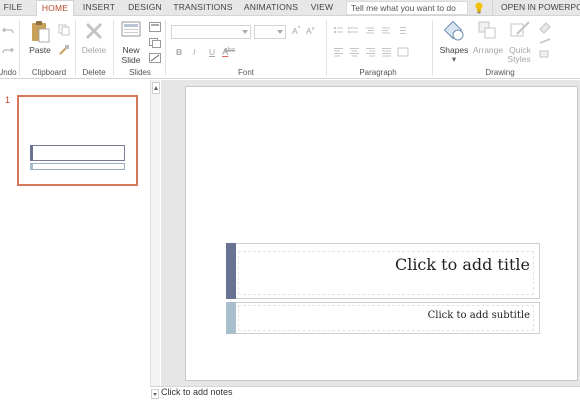 The width and height of the screenshot is (580, 400). I want to click on chevron-down-icon: ▾, so click(454, 59).